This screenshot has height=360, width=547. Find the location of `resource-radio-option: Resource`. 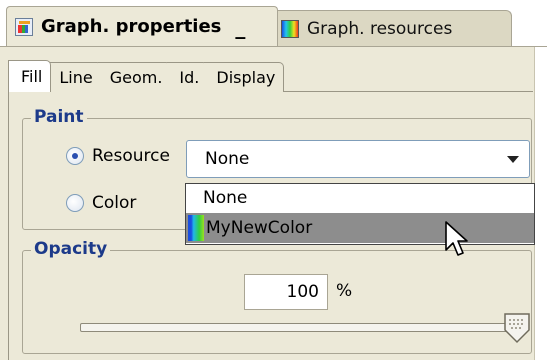

resource-radio-option: Resource is located at coordinates (118, 156).